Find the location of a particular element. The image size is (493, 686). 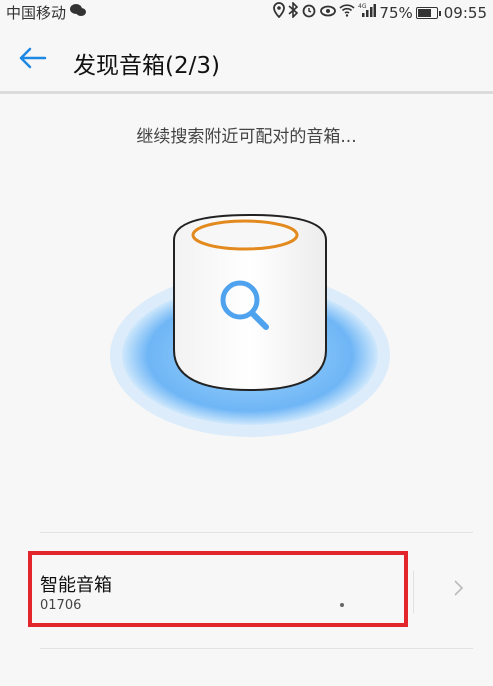

page-title: 发现音箱(2/3) is located at coordinates (146, 66).